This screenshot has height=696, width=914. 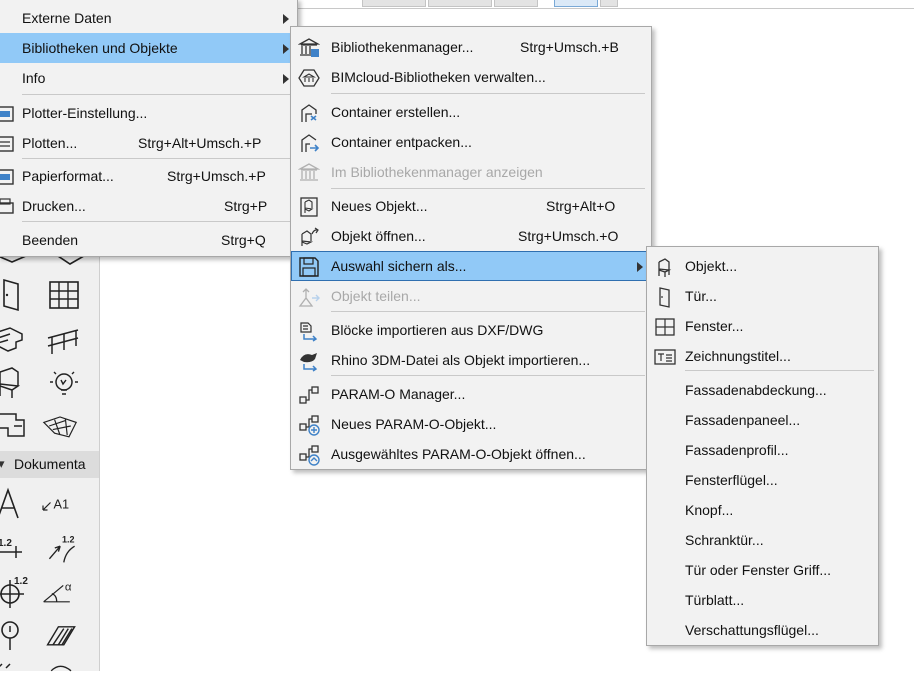 I want to click on stair-tool-icon, so click(x=15, y=340).